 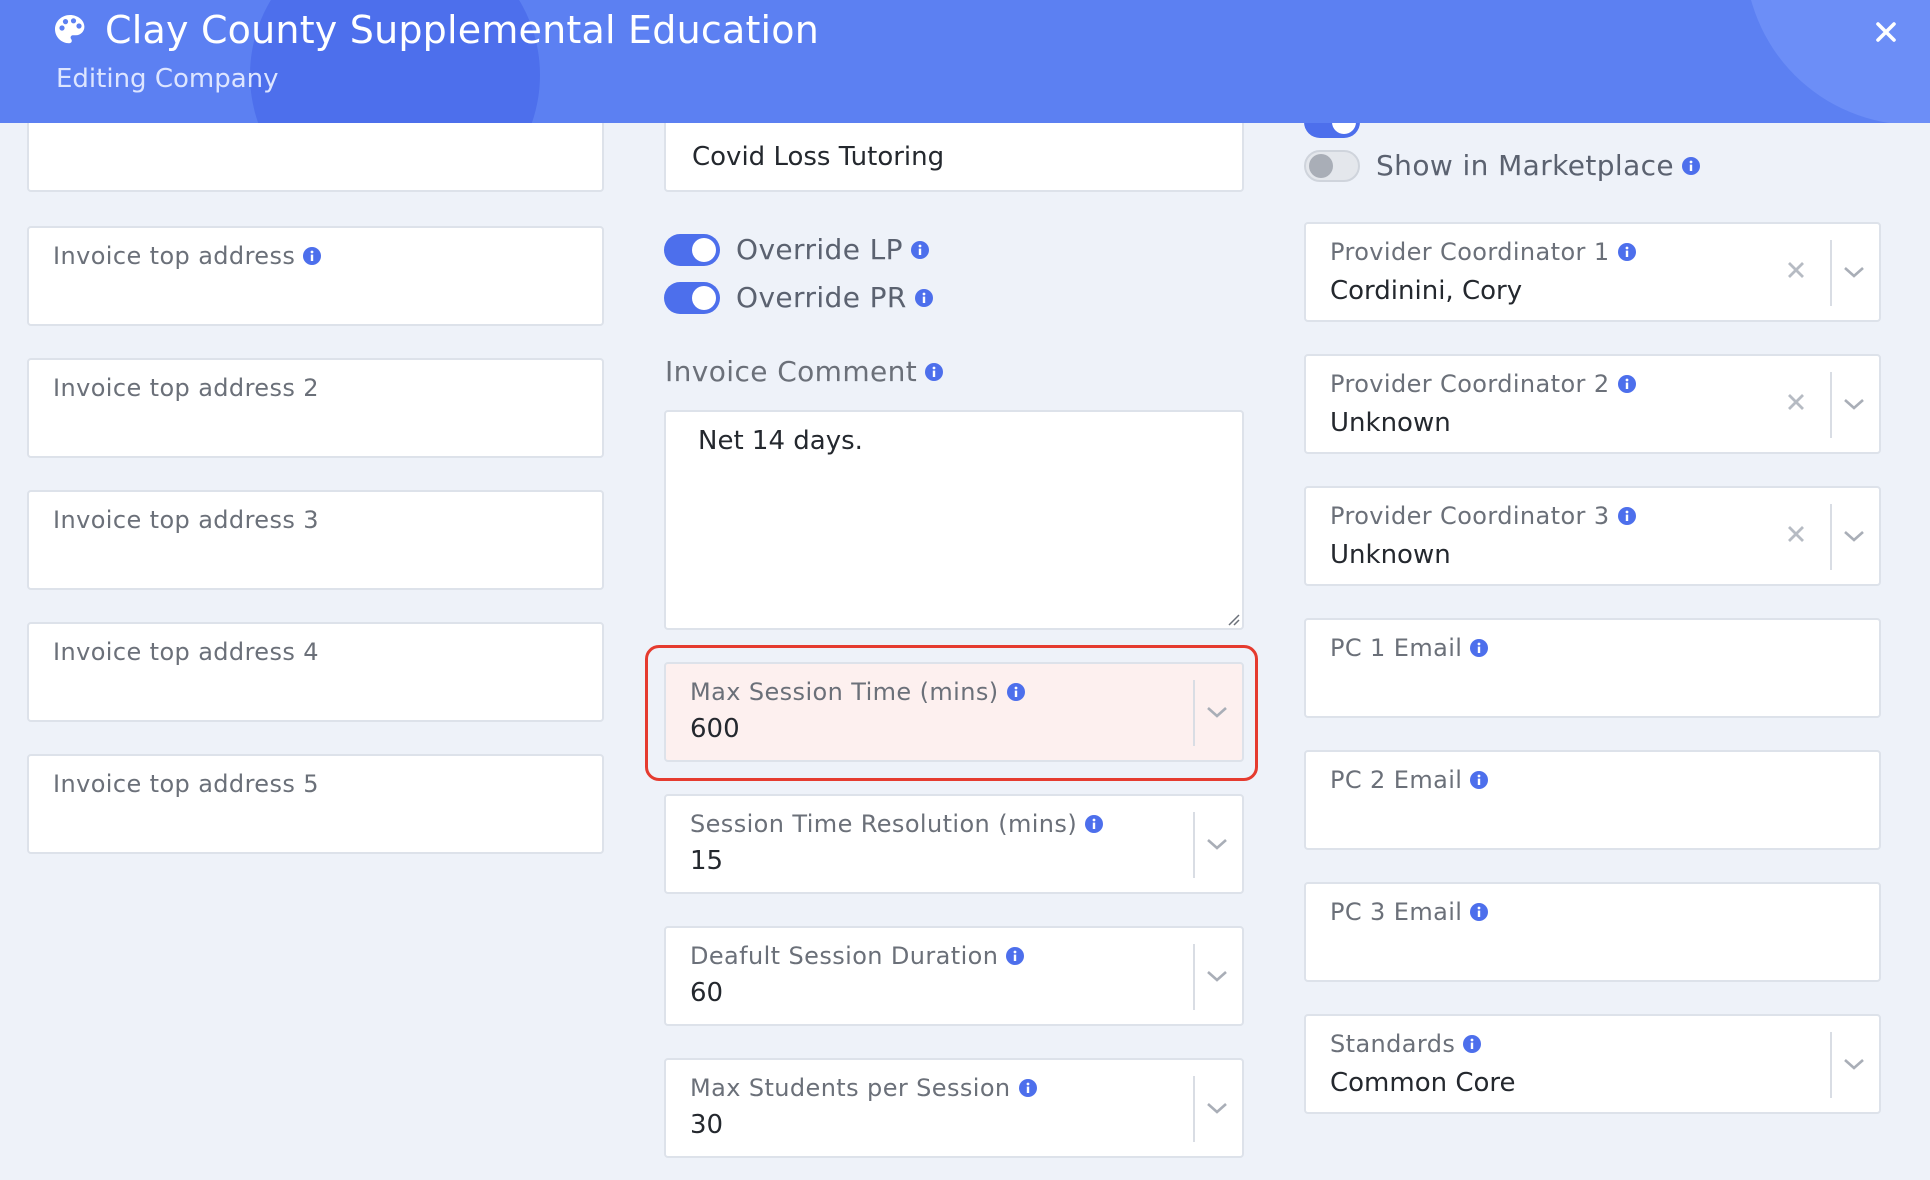 What do you see at coordinates (1232, 618) in the screenshot?
I see `resize-handle-icon` at bounding box center [1232, 618].